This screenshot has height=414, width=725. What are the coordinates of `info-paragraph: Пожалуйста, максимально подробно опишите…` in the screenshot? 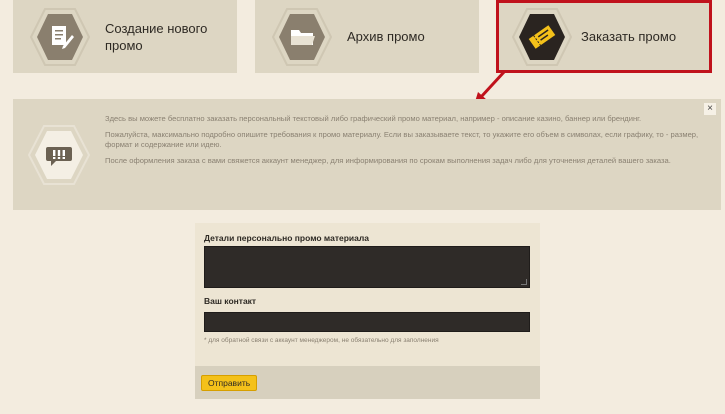 It's located at (402, 139).